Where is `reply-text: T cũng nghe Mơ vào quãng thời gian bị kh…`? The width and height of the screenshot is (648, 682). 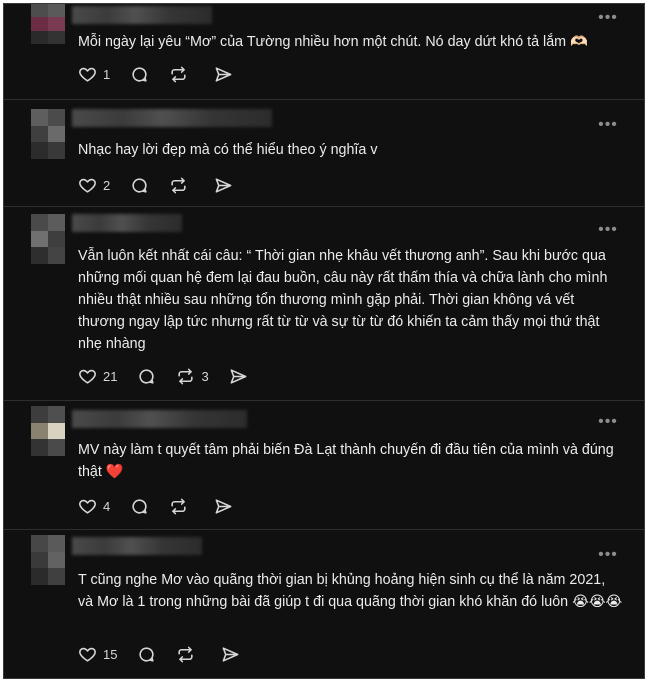
reply-text: T cũng nghe Mơ vào quãng thời gian bị kh… is located at coordinates (350, 591).